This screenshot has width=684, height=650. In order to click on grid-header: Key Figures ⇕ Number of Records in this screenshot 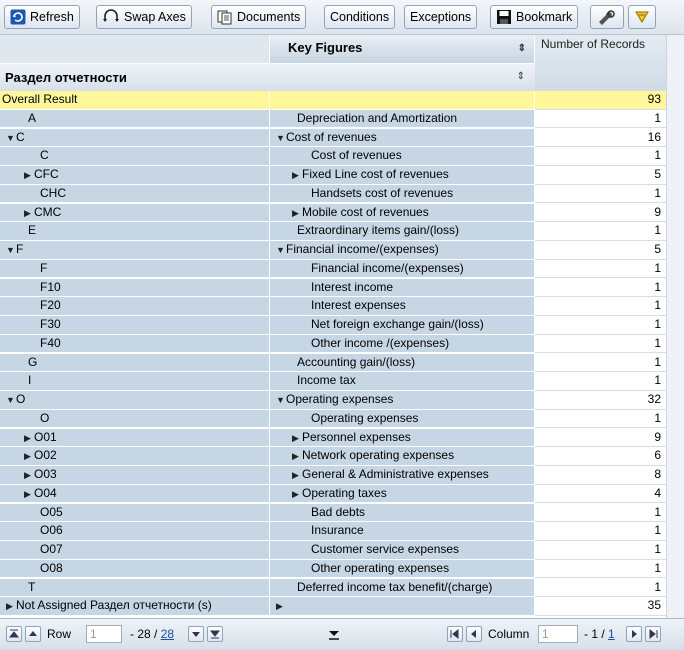, I will do `click(333, 63)`.